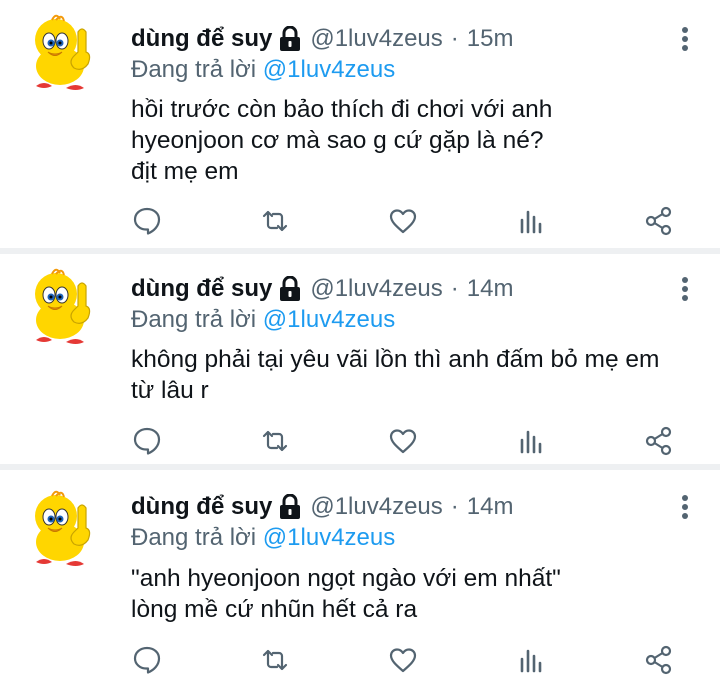  What do you see at coordinates (346, 578) in the screenshot?
I see `tweet-text-line: "anh hyeonjoon ngọt ngào với em nhất"` at bounding box center [346, 578].